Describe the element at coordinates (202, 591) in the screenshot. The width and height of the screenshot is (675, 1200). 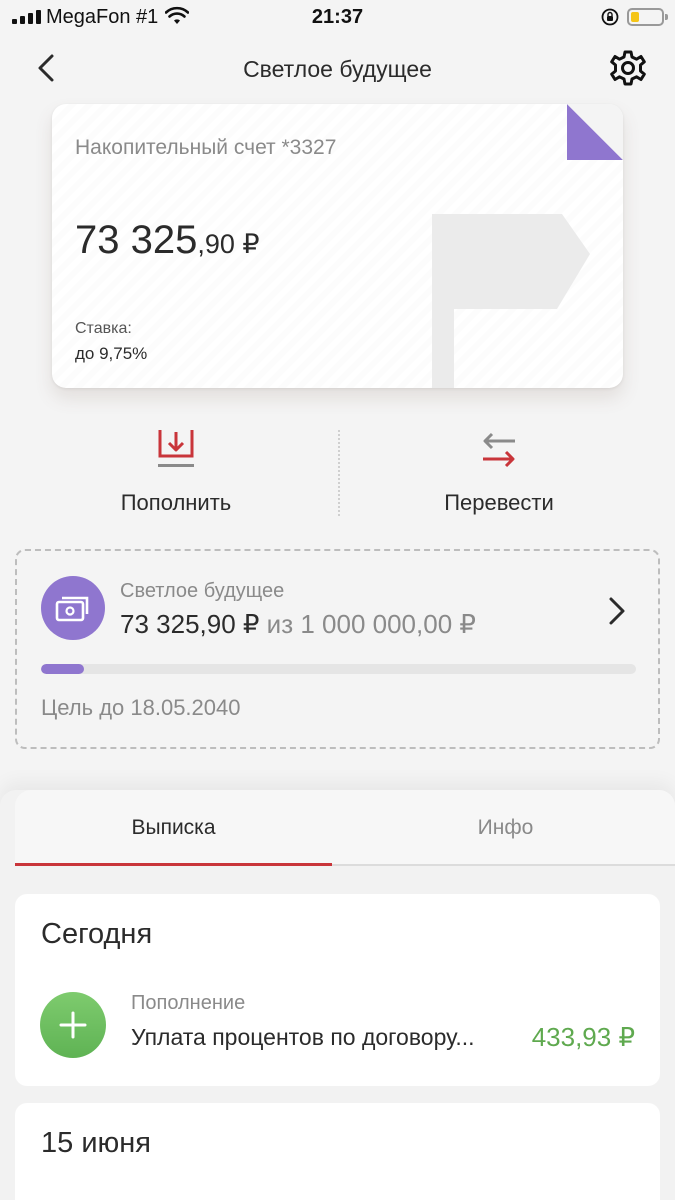
I see `goal-name: Светлое будущее` at that location.